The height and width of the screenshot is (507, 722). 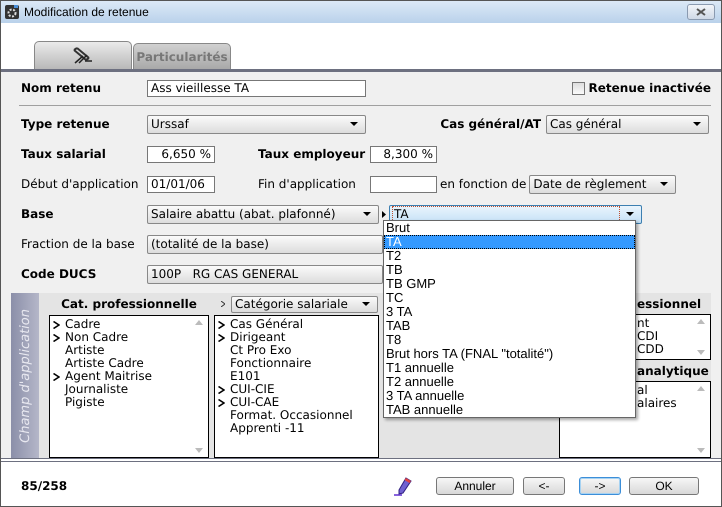 What do you see at coordinates (263, 214) in the screenshot?
I see `select-field: Salaire abattu (abat. plafonné)` at bounding box center [263, 214].